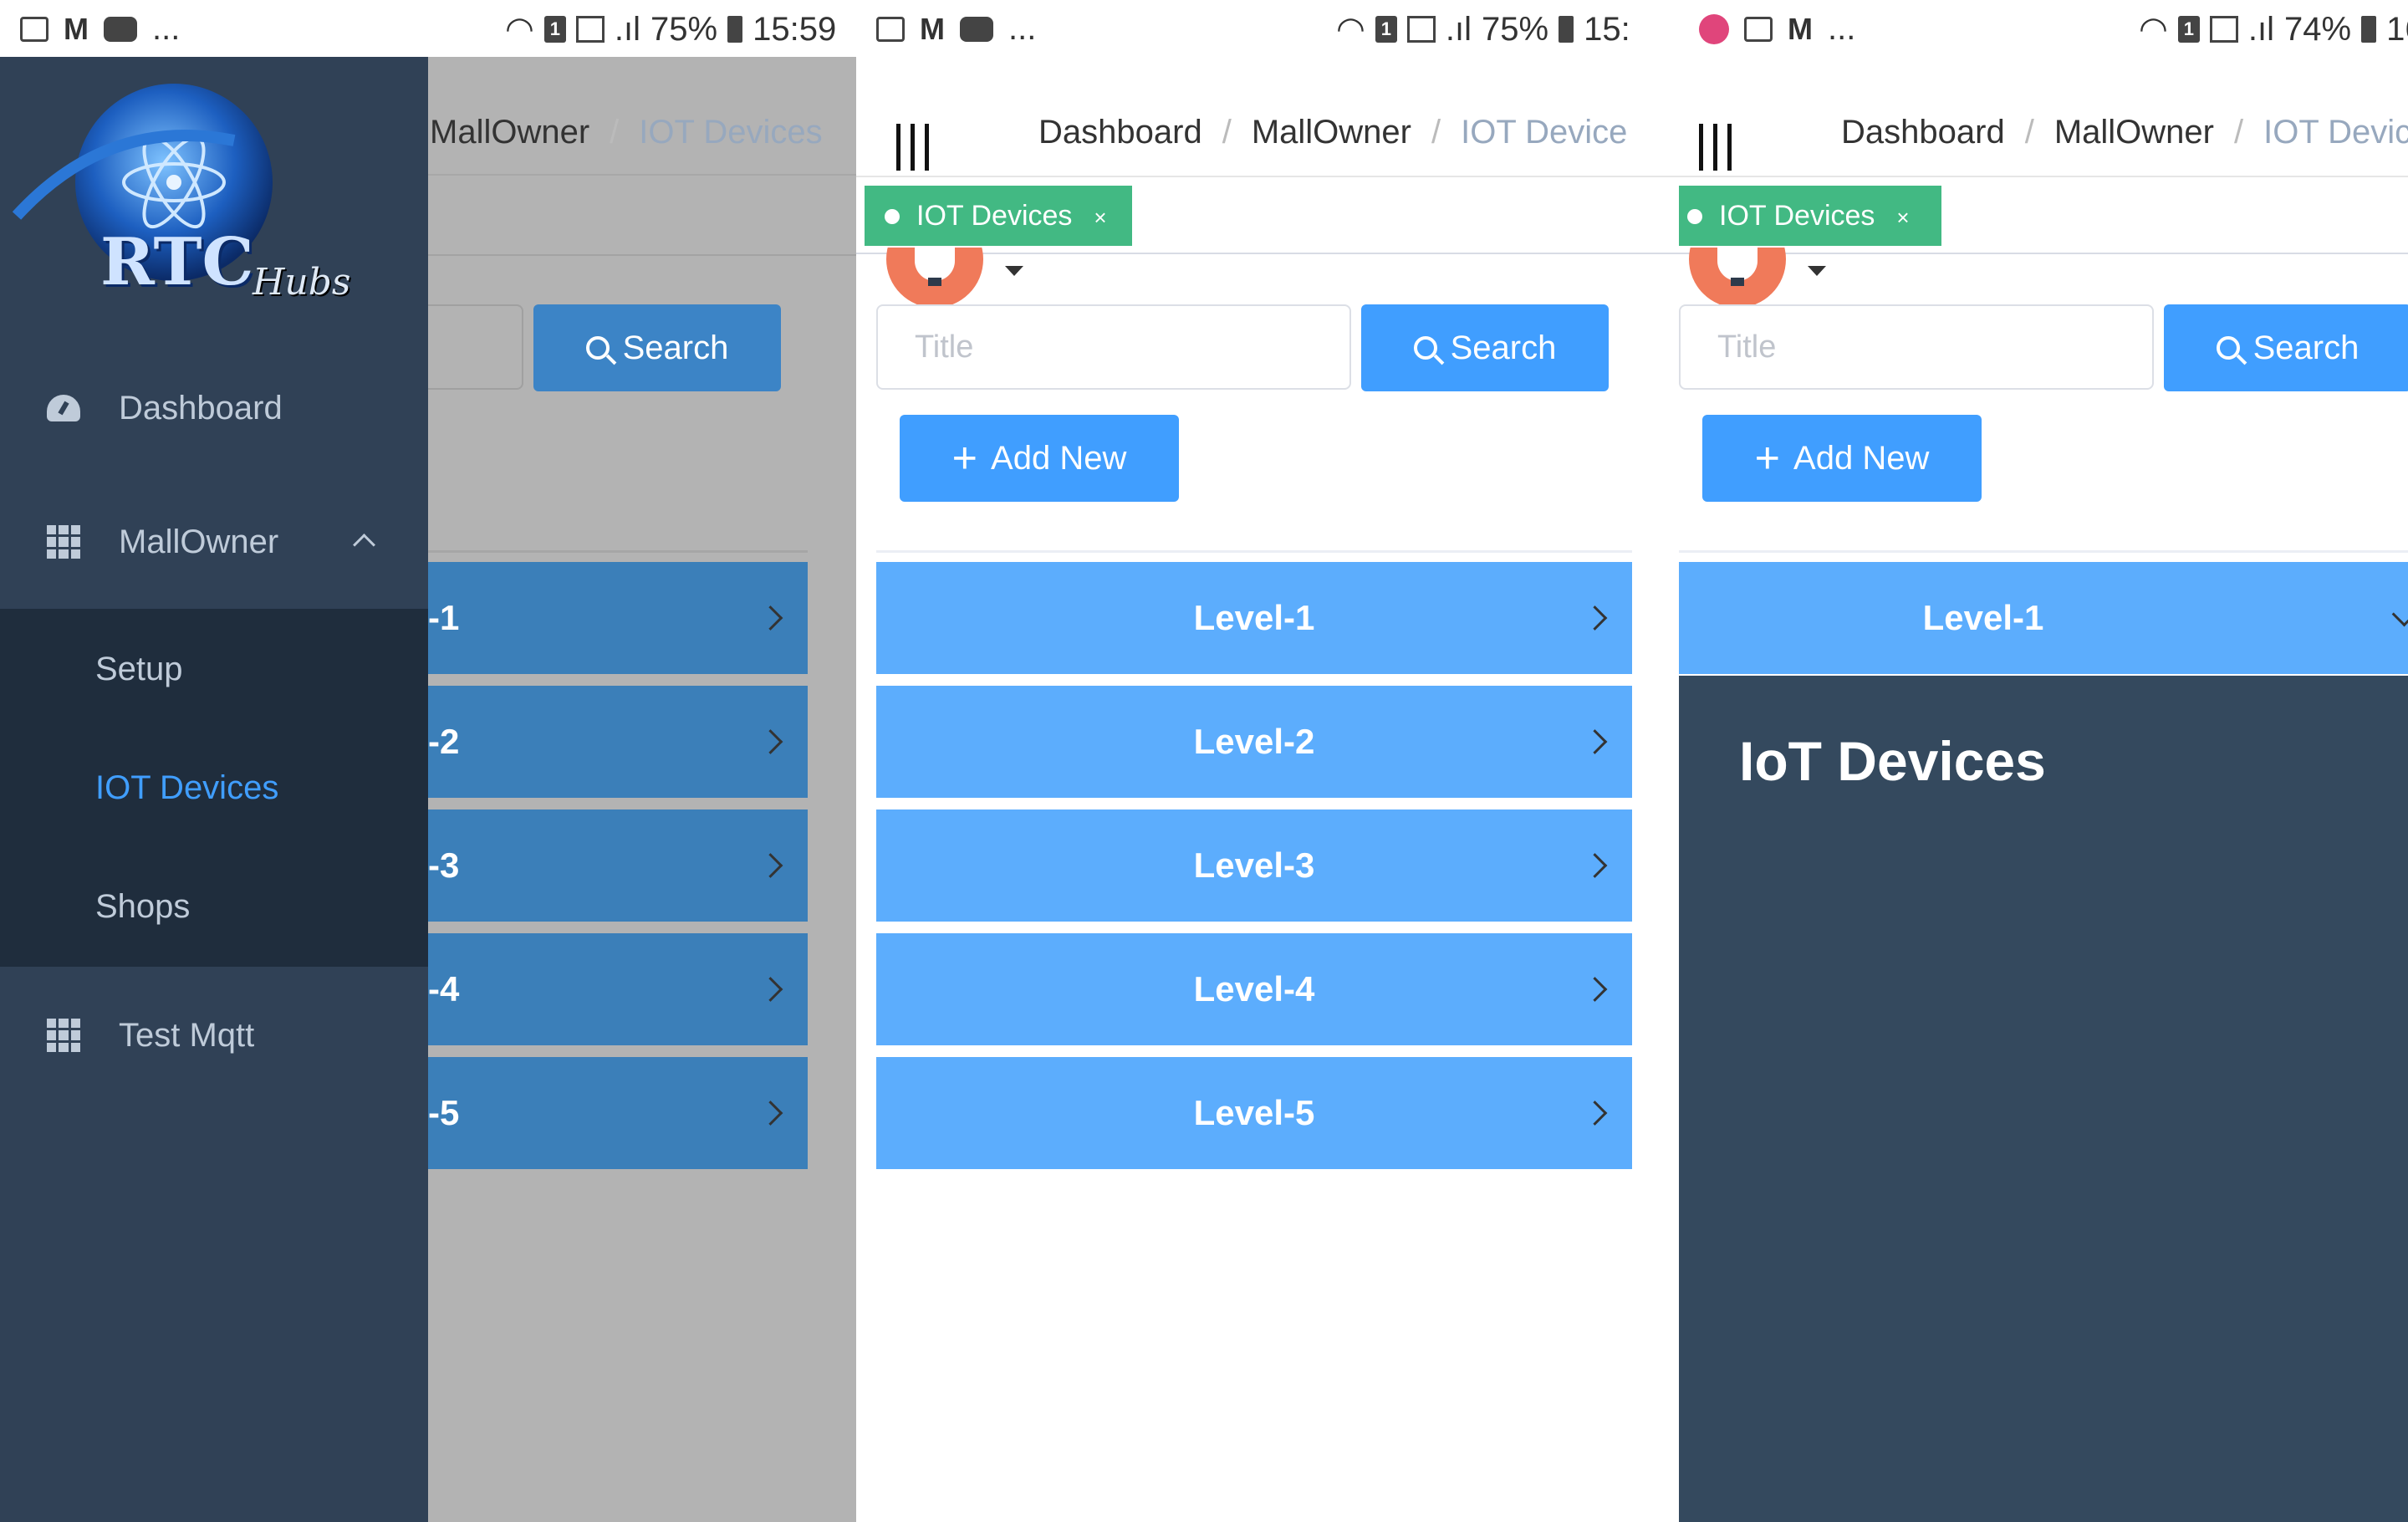 The width and height of the screenshot is (2408, 1522). Describe the element at coordinates (1893, 761) in the screenshot. I see `iot-devices-heading: IoT Devices` at that location.